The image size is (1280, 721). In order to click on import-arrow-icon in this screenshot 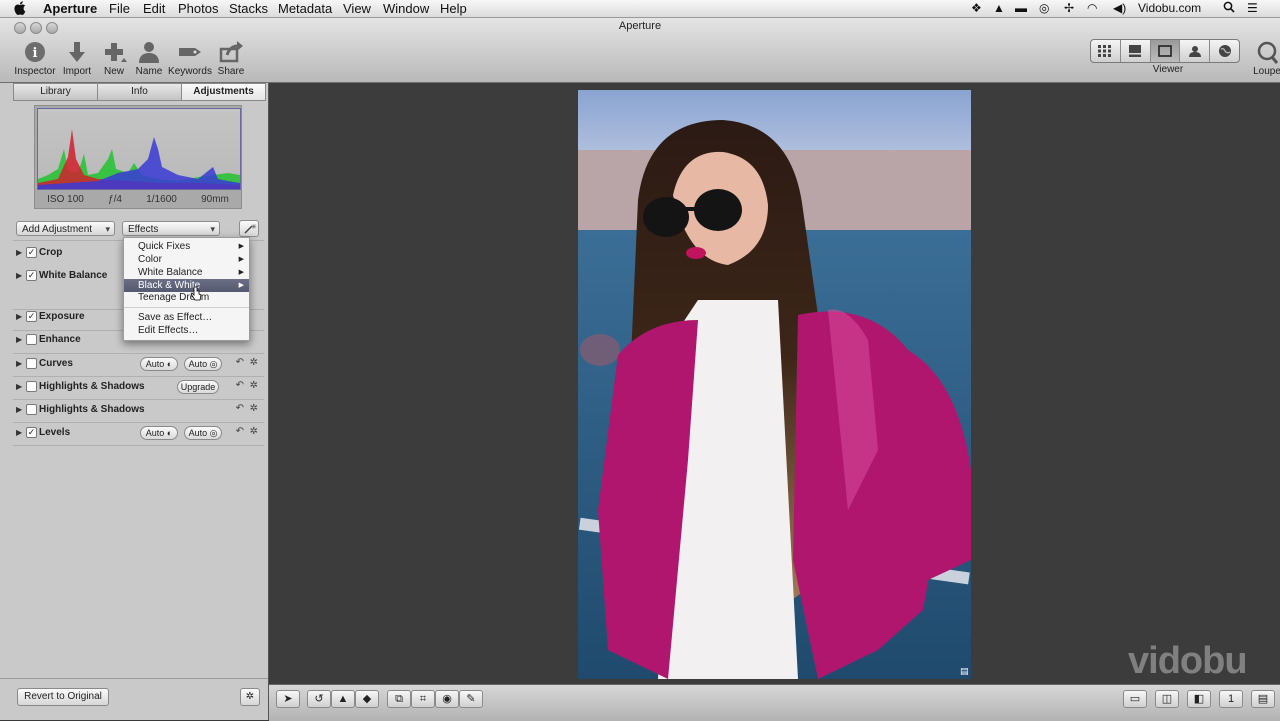, I will do `click(77, 52)`.